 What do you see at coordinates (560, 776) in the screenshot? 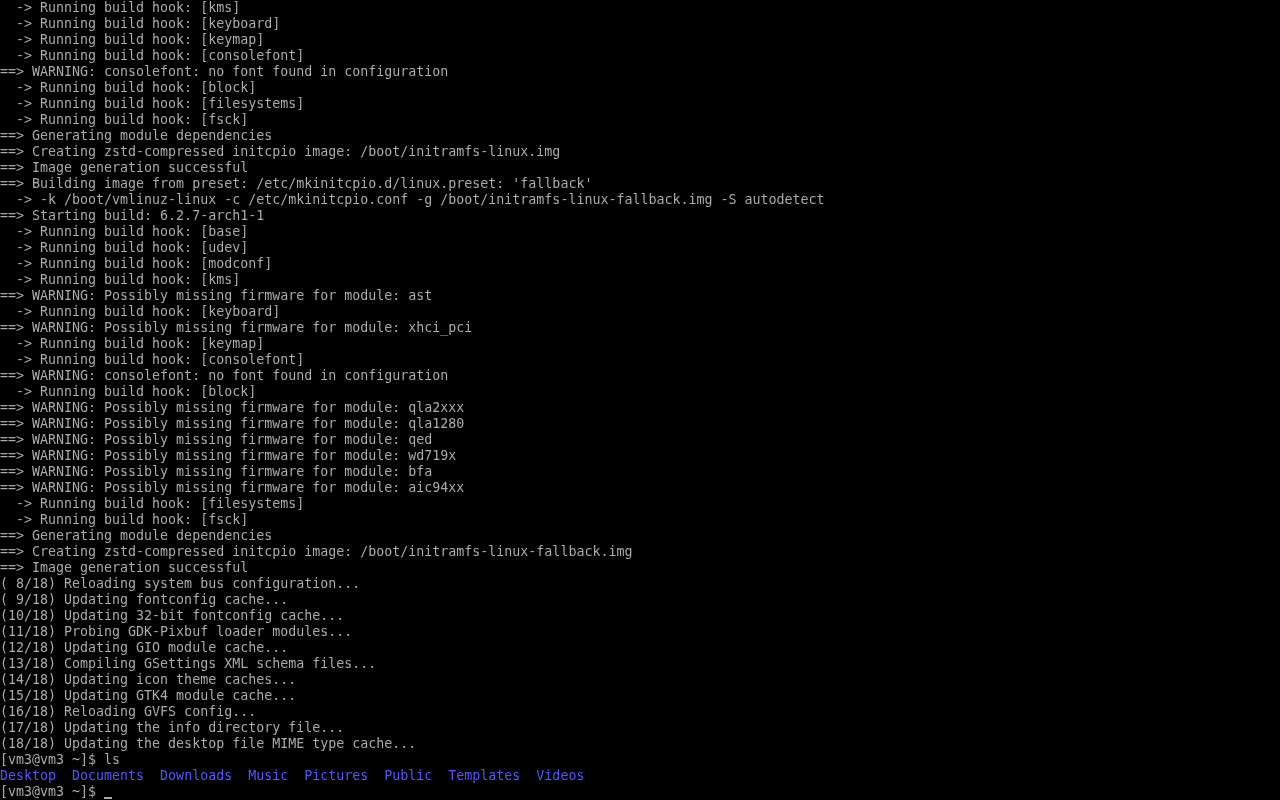
I see `directory-name: Videos` at bounding box center [560, 776].